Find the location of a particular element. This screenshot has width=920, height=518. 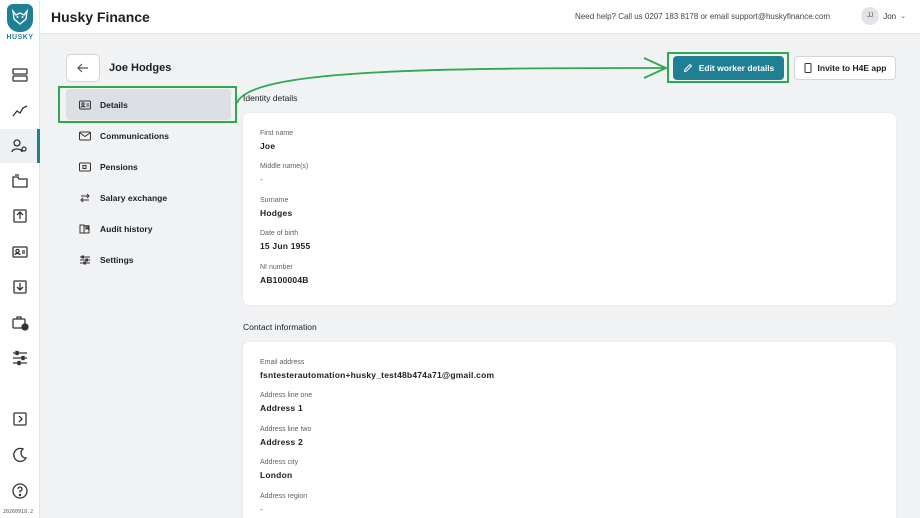

field-label: Date of birth is located at coordinates (279, 234).